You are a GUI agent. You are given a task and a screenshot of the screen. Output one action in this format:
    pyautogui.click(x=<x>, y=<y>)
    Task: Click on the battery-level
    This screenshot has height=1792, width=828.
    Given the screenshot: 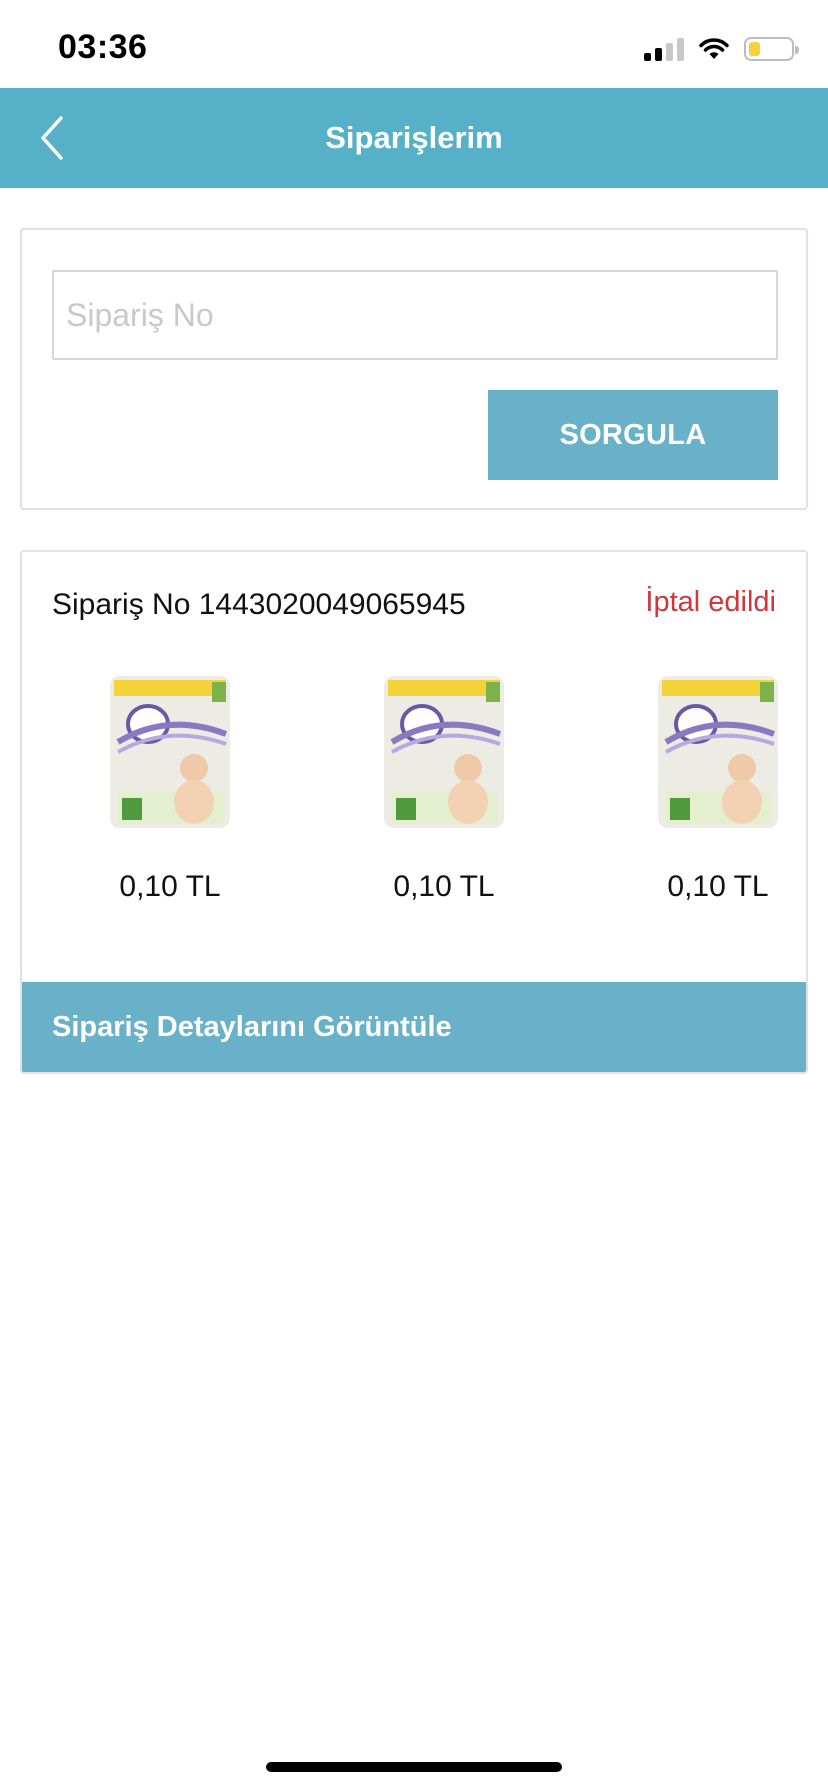 What is the action you would take?
    pyautogui.click(x=754, y=49)
    